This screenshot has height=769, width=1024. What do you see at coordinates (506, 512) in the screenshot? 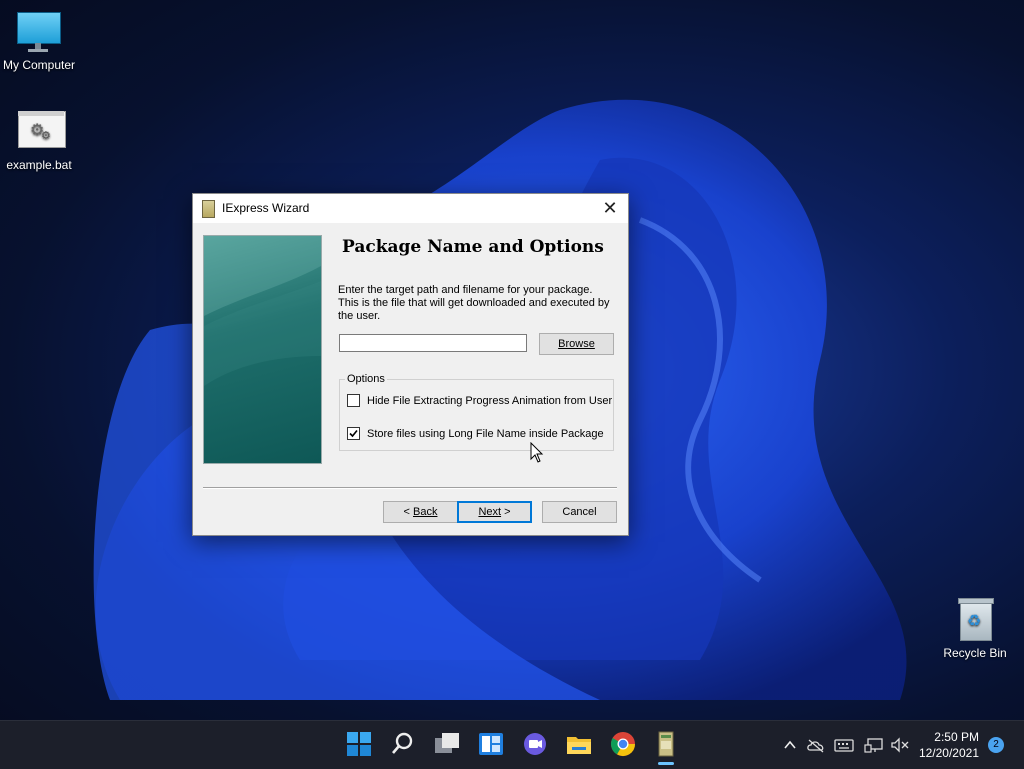
I see `next-suffix: >` at bounding box center [506, 512].